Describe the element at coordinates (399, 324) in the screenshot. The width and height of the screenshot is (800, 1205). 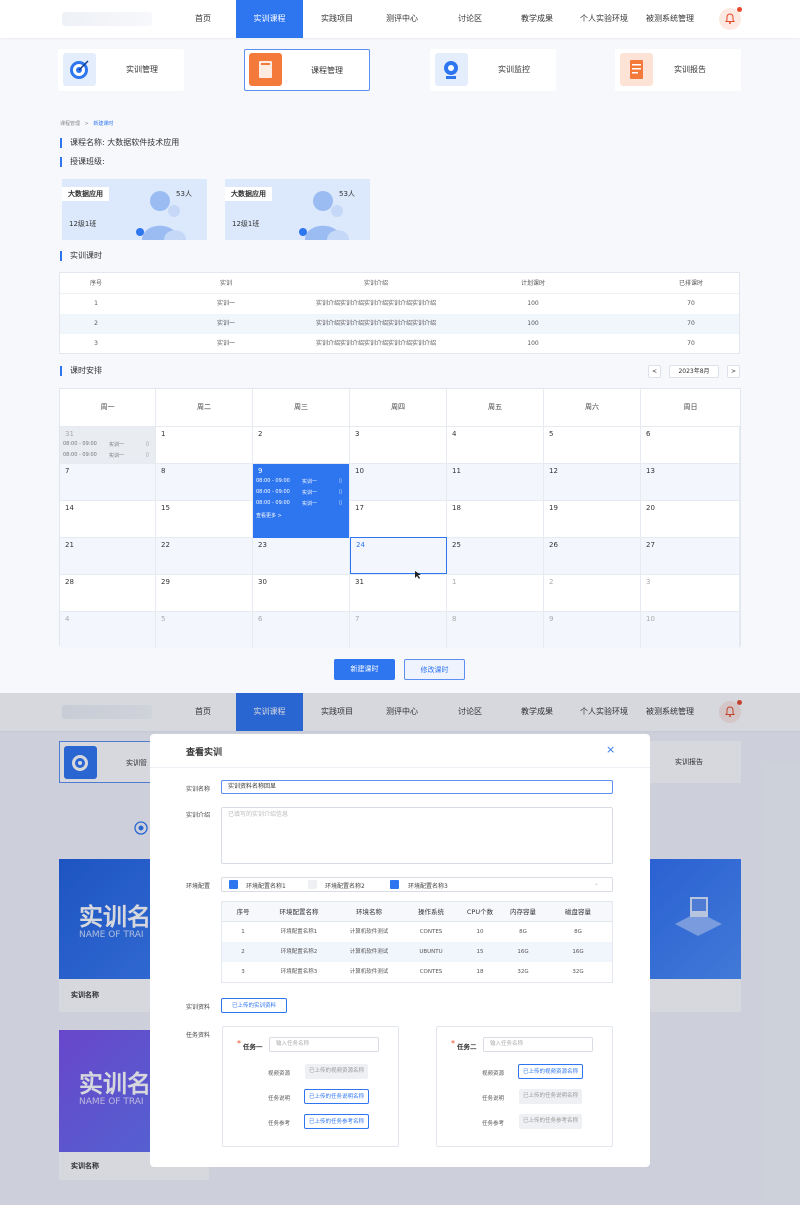
I see `table-row: 2 实训一 实训介绍实训介绍实训介绍实训介绍实训介绍 100 70` at that location.